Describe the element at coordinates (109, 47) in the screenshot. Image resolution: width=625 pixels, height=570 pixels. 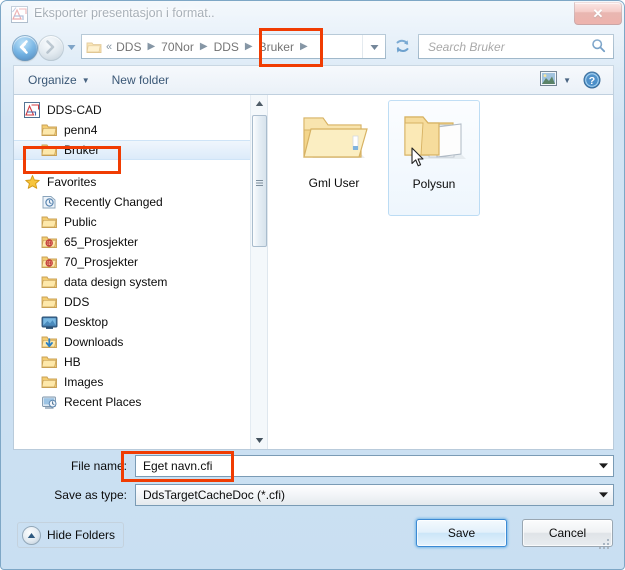
I see `breadcrumb-overflow: «` at that location.